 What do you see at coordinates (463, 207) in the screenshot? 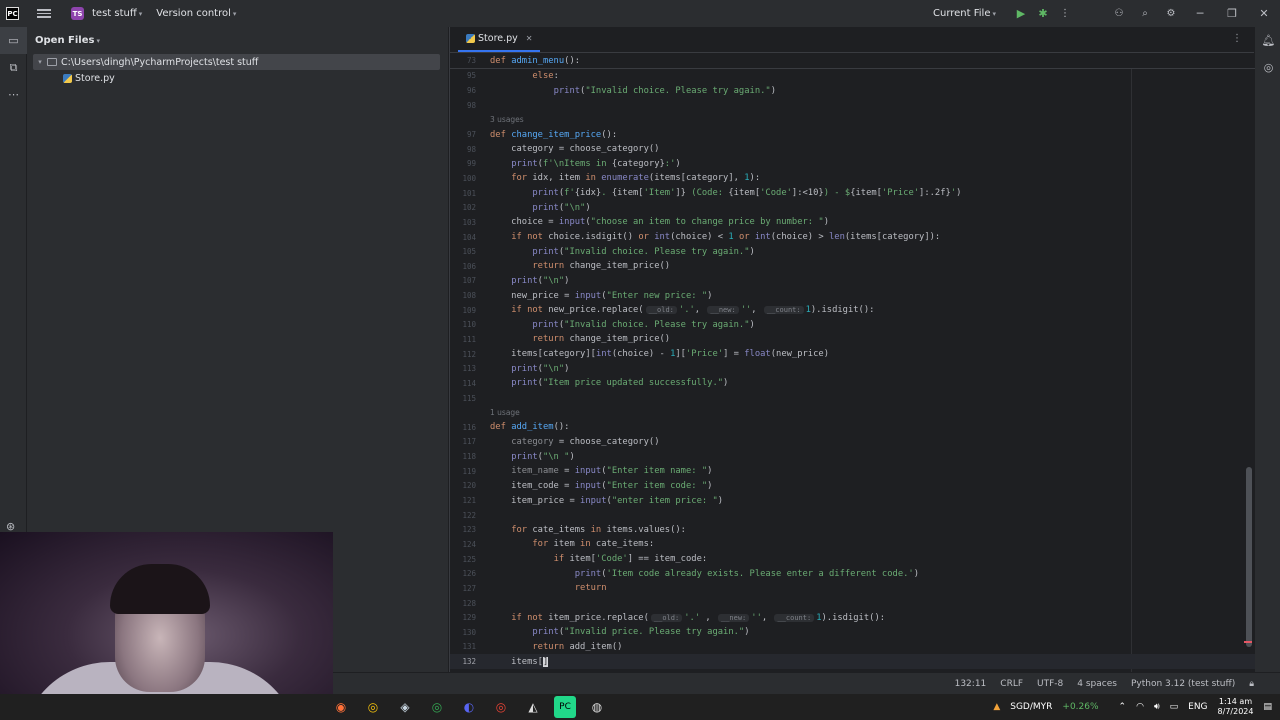
I see `line-number: 102` at bounding box center [463, 207].